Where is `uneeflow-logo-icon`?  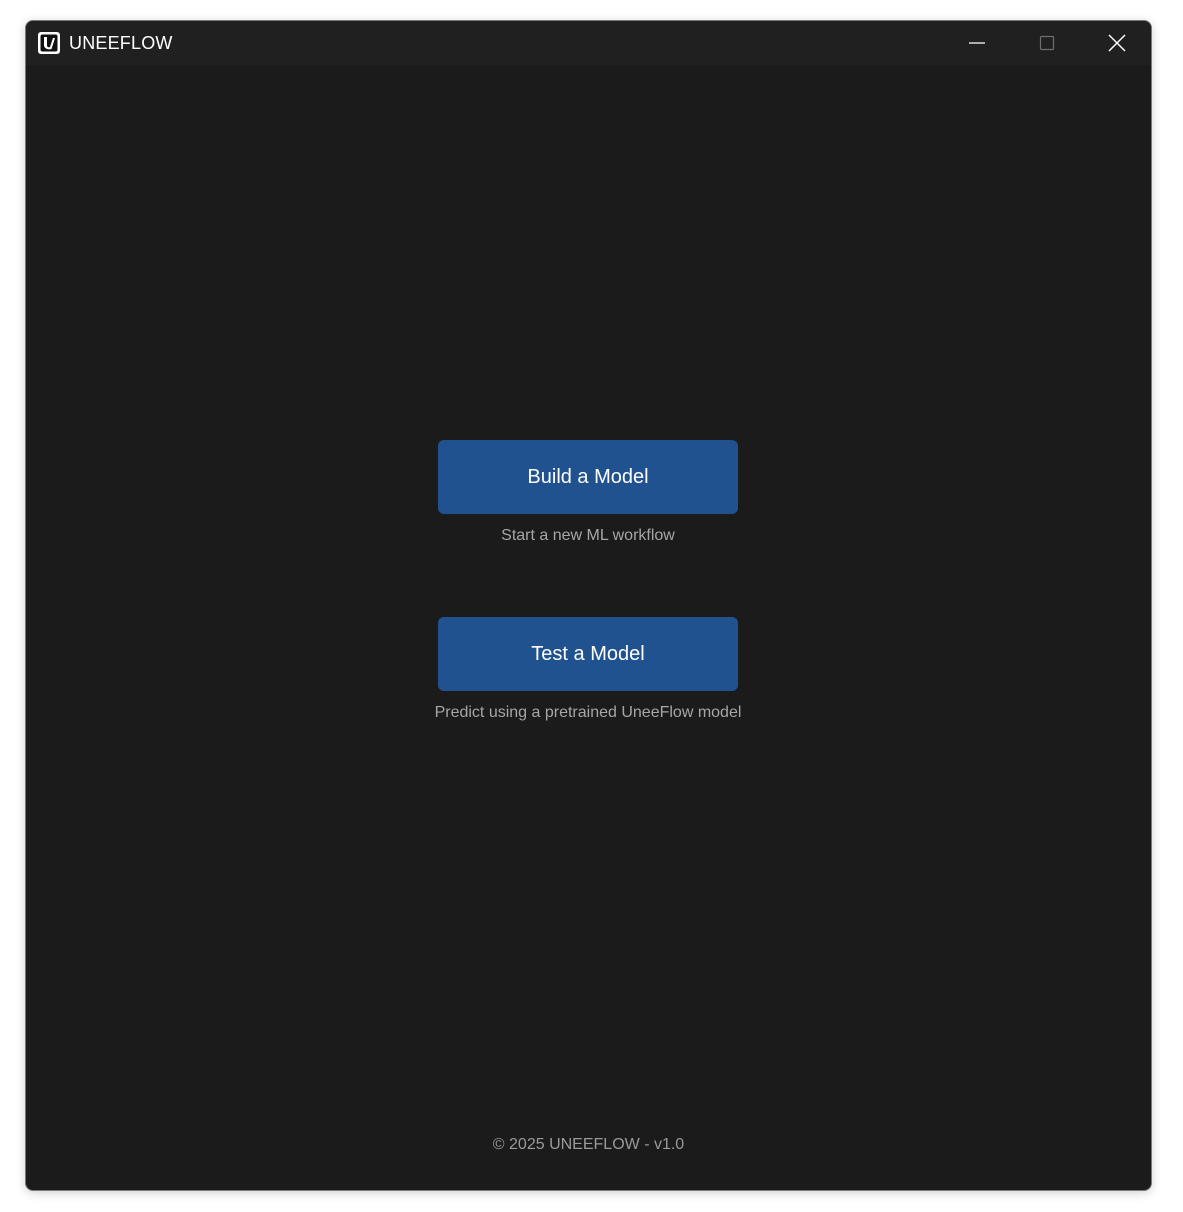
uneeflow-logo-icon is located at coordinates (49, 43).